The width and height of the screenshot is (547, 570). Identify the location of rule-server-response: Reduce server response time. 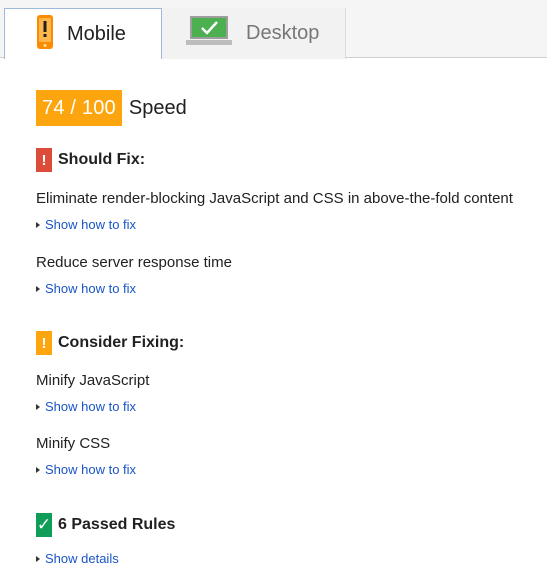
(134, 262).